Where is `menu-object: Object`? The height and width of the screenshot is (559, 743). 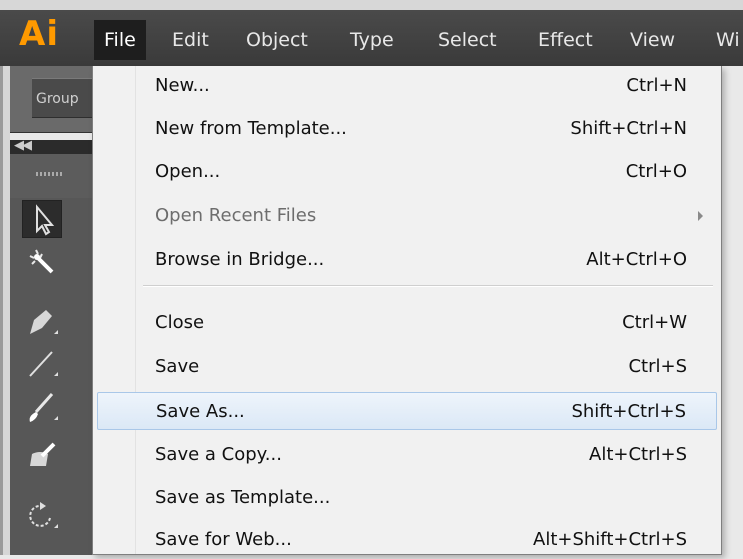 menu-object: Object is located at coordinates (277, 40).